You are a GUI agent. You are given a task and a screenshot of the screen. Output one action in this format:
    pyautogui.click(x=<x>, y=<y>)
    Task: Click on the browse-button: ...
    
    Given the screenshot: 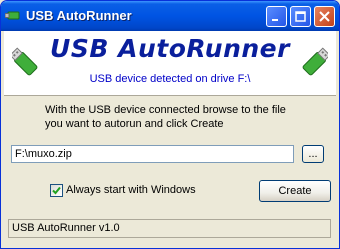 What is the action you would take?
    pyautogui.click(x=313, y=154)
    